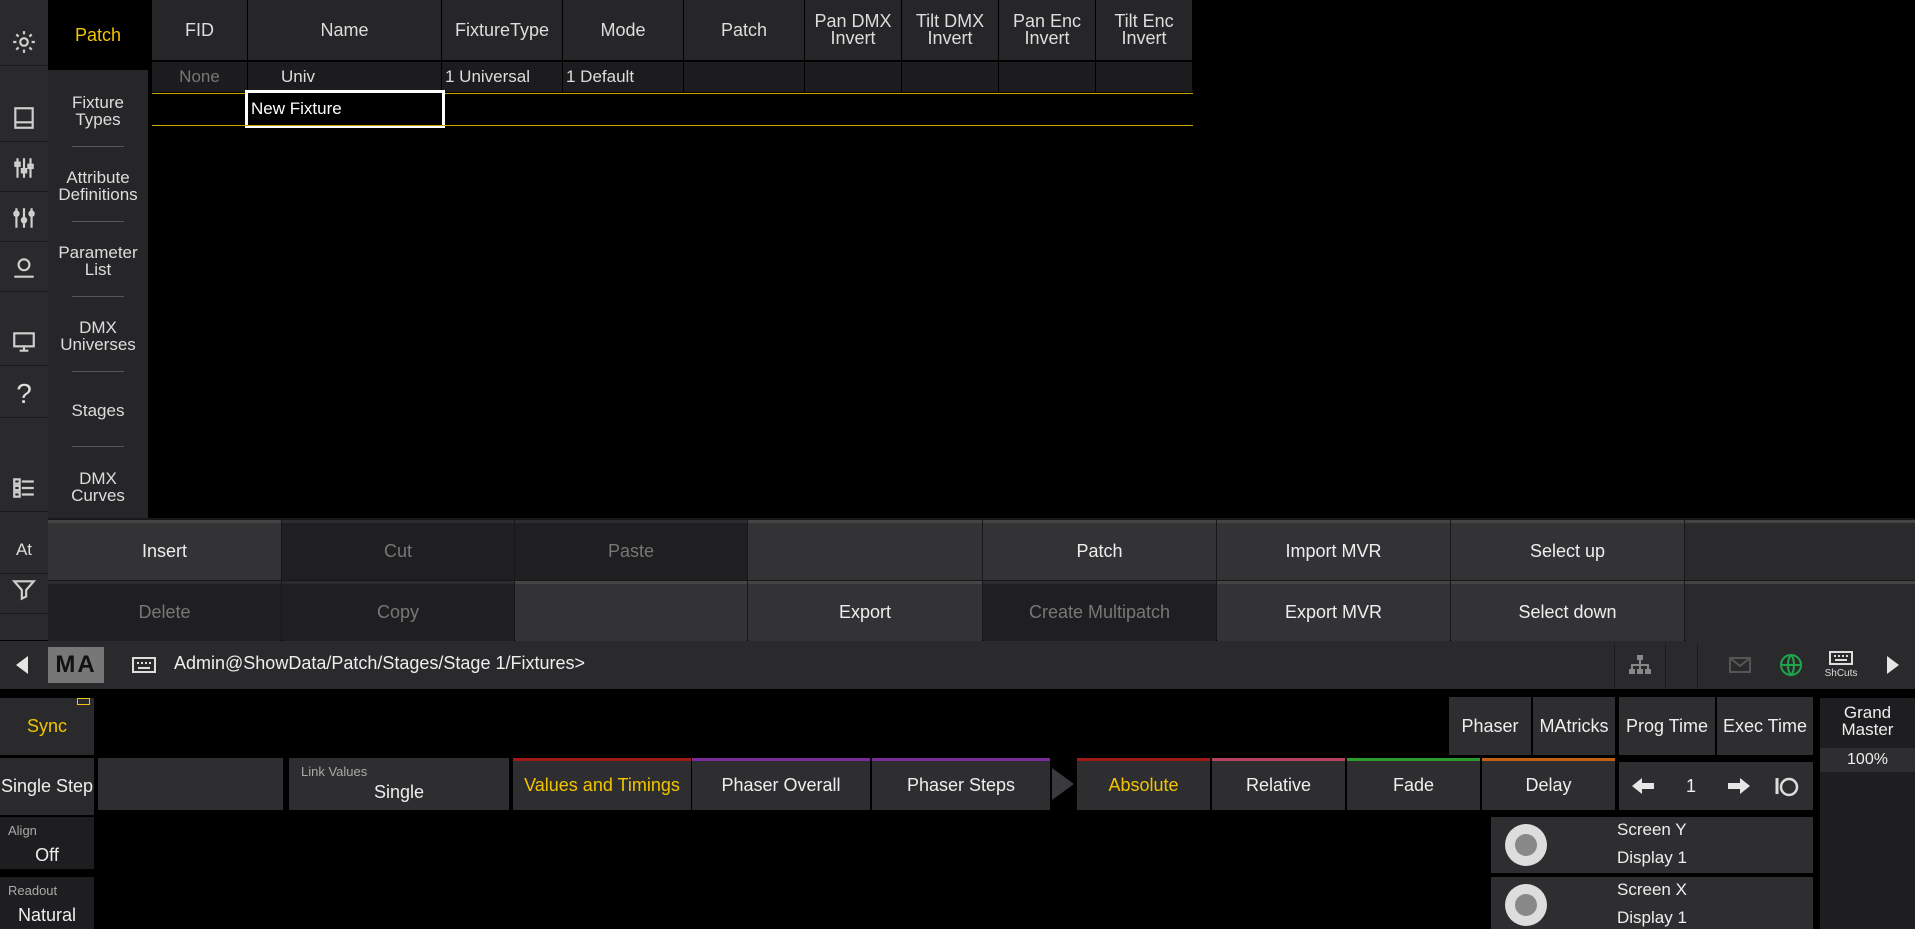  Describe the element at coordinates (398, 611) in the screenshot. I see `copy-button: Copy` at that location.